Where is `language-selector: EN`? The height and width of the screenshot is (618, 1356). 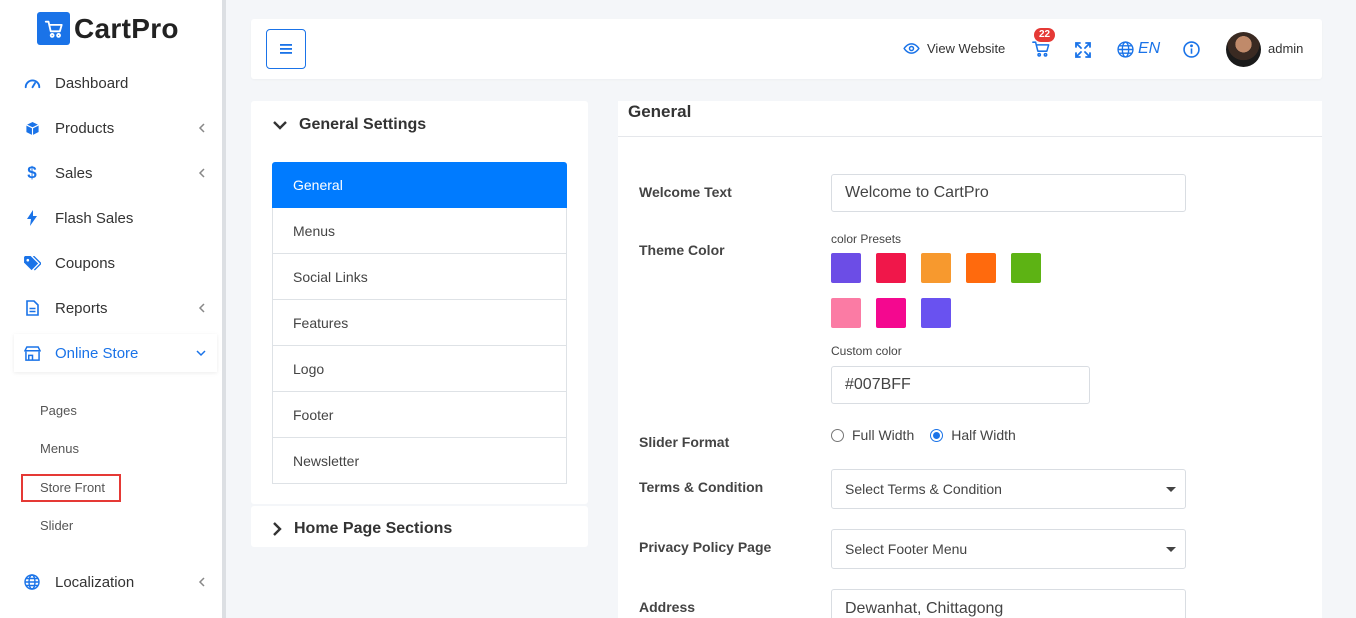
language-selector: EN is located at coordinates (1138, 49).